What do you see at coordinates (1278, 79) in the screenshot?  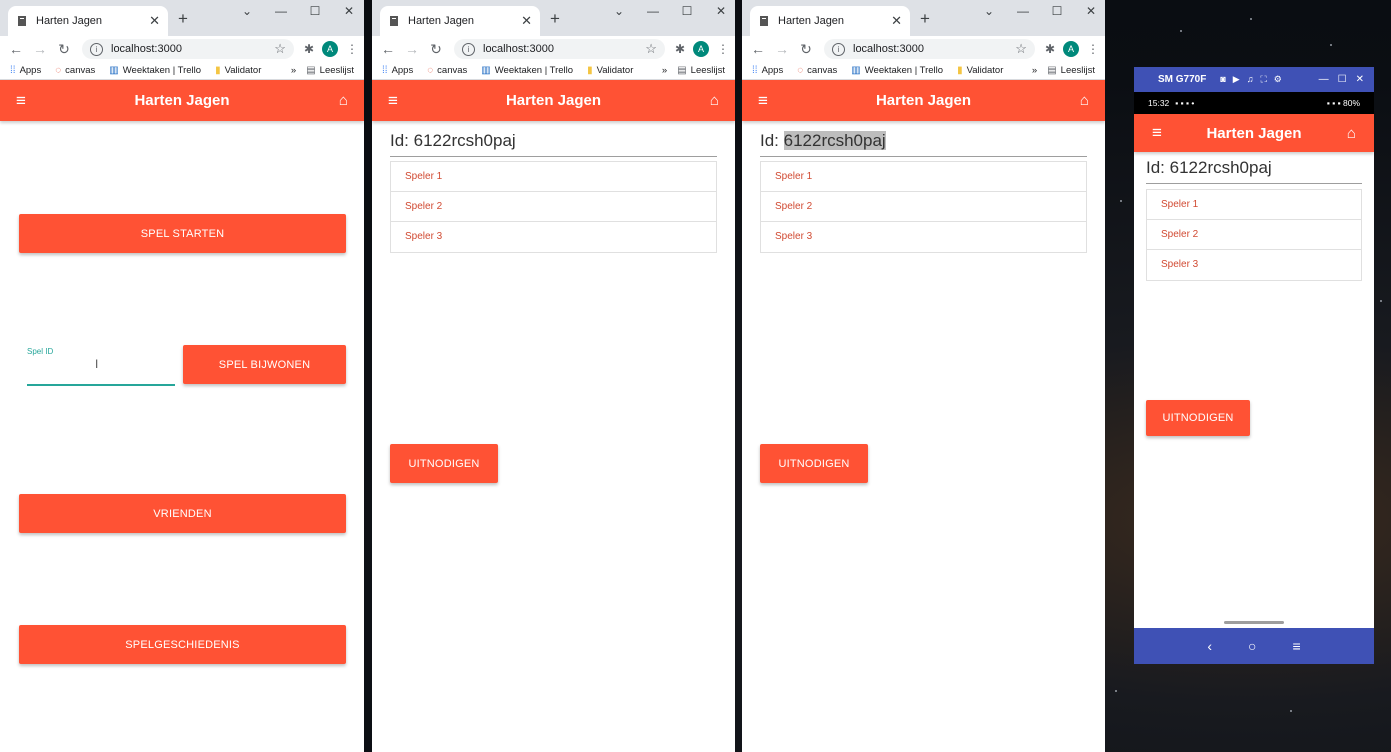 I see `settings-gear-icon: ⚙` at bounding box center [1278, 79].